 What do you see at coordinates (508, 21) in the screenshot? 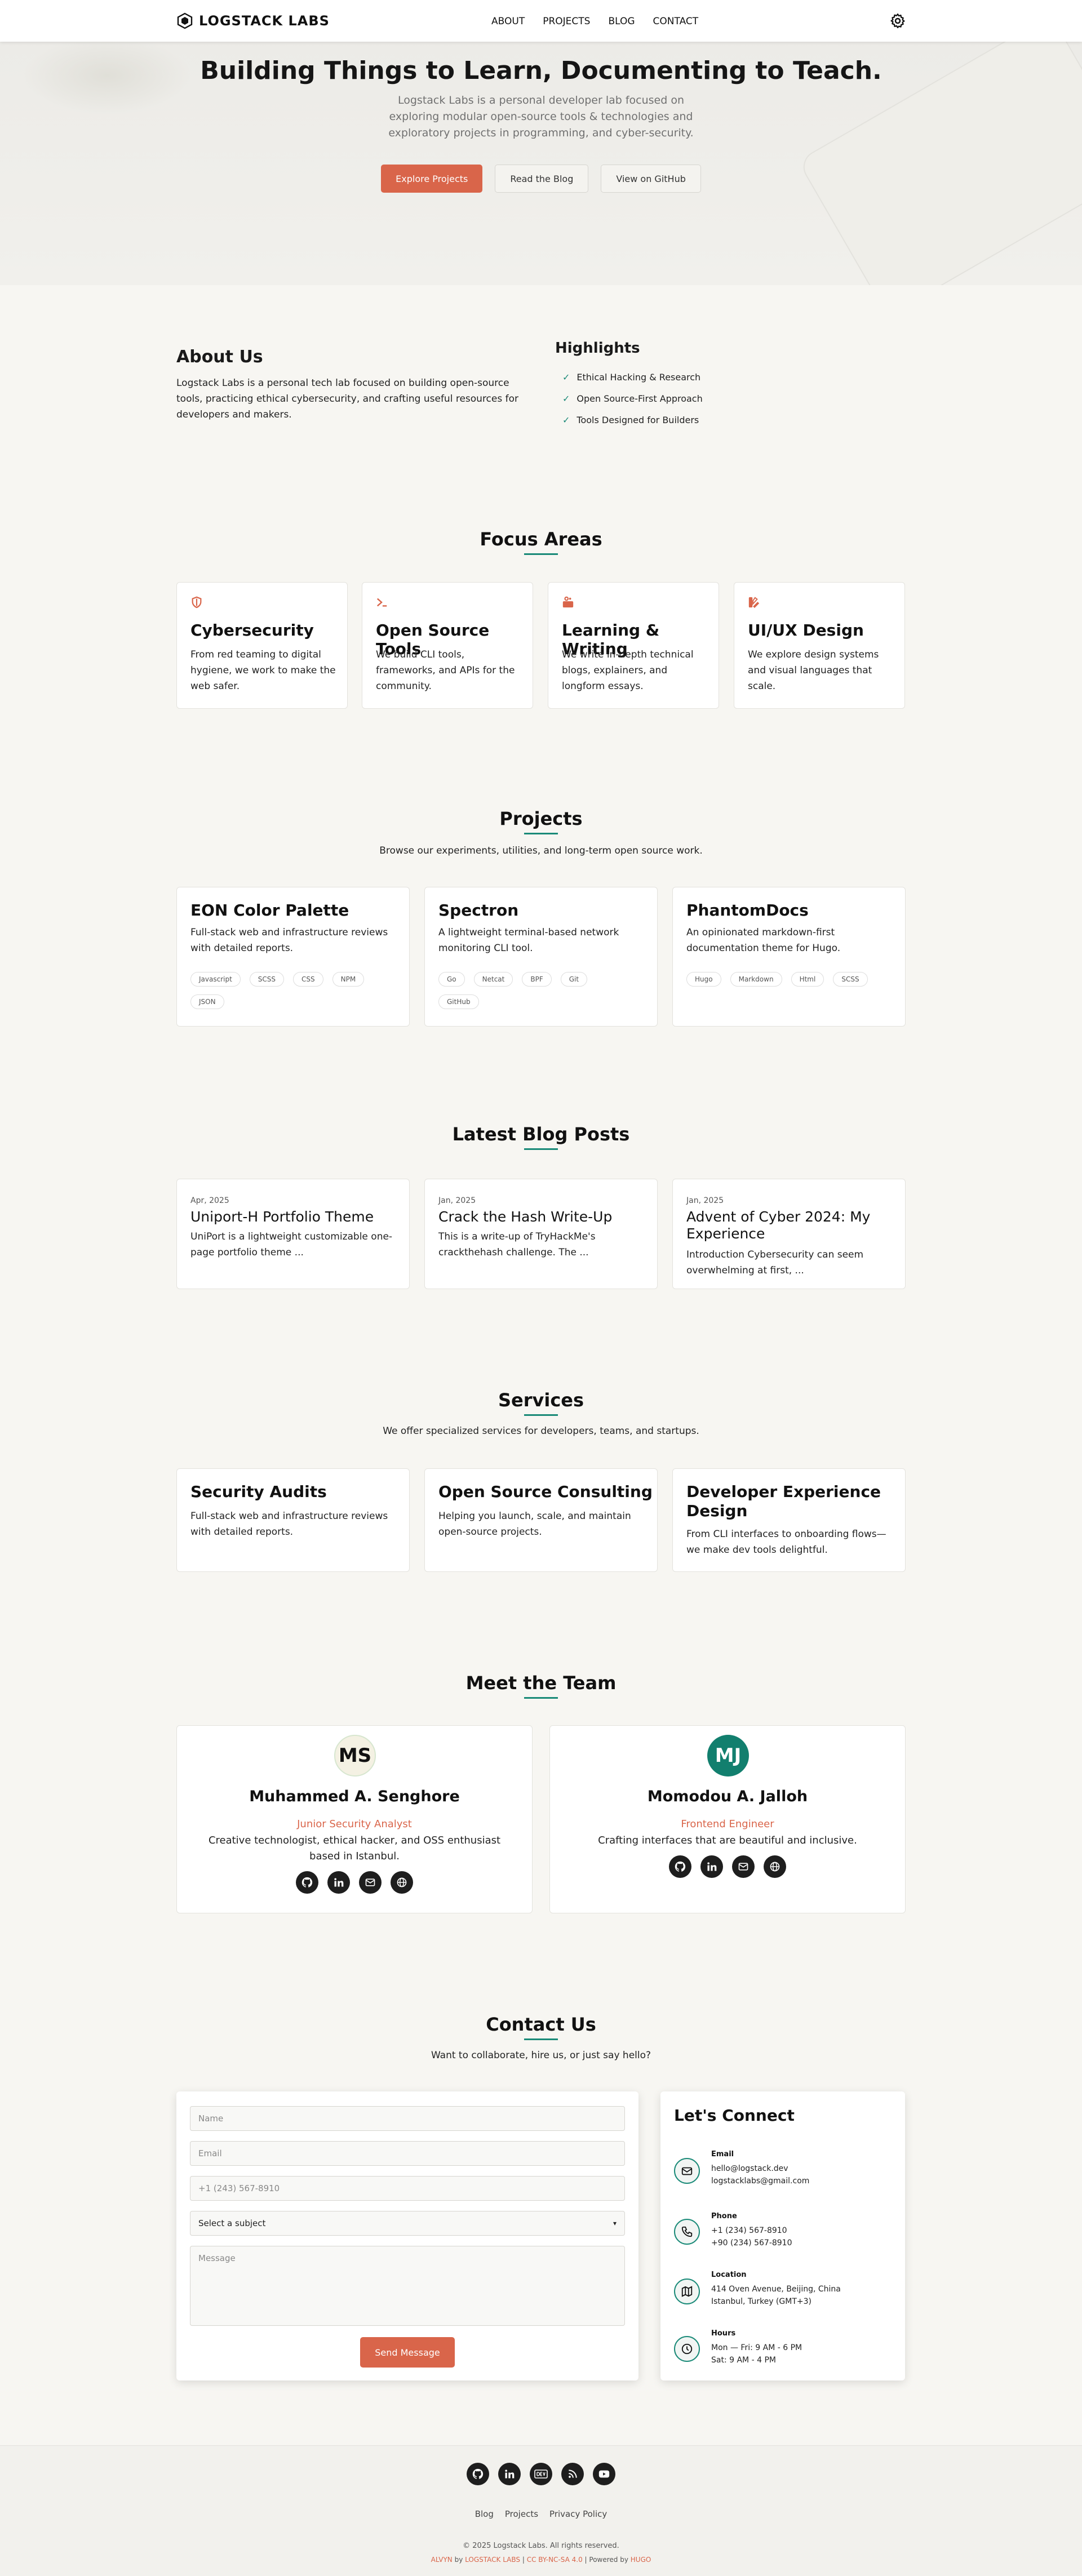
I see `nav-about: ABOUT` at bounding box center [508, 21].